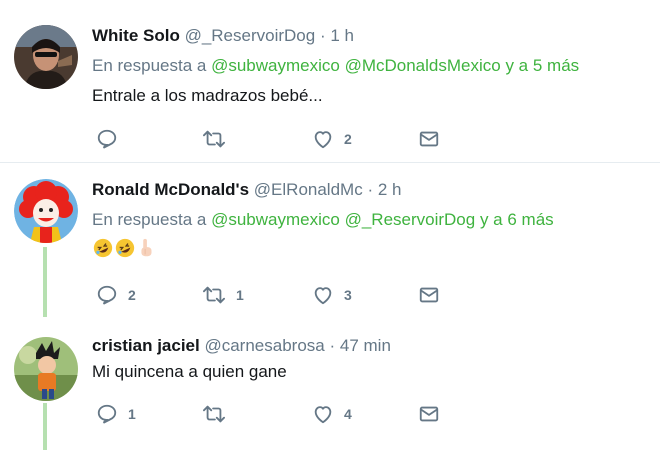 This screenshot has width=660, height=450. What do you see at coordinates (132, 414) in the screenshot?
I see `reply-count: 1` at bounding box center [132, 414].